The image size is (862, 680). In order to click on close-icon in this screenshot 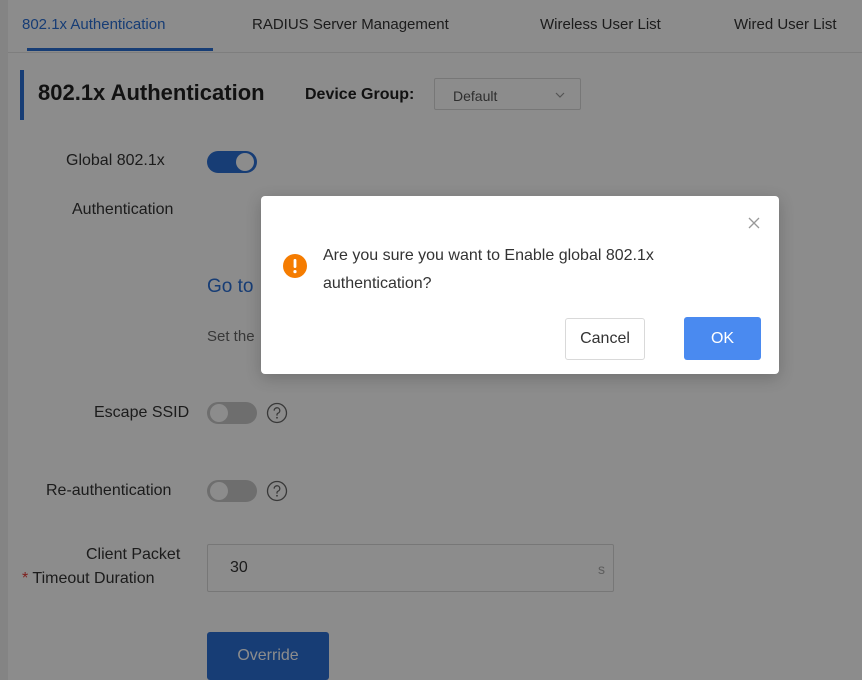, I will do `click(754, 225)`.